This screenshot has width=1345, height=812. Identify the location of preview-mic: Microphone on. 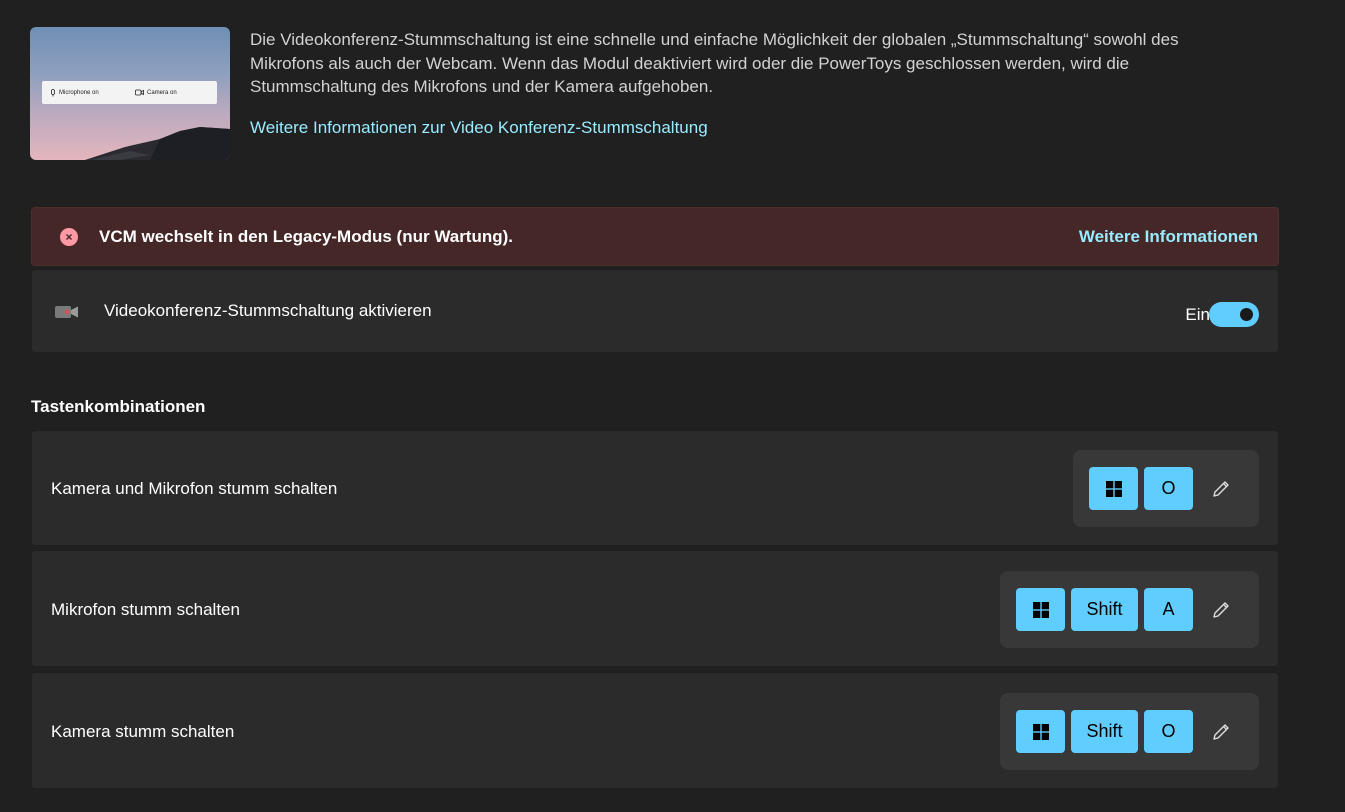
(74, 92).